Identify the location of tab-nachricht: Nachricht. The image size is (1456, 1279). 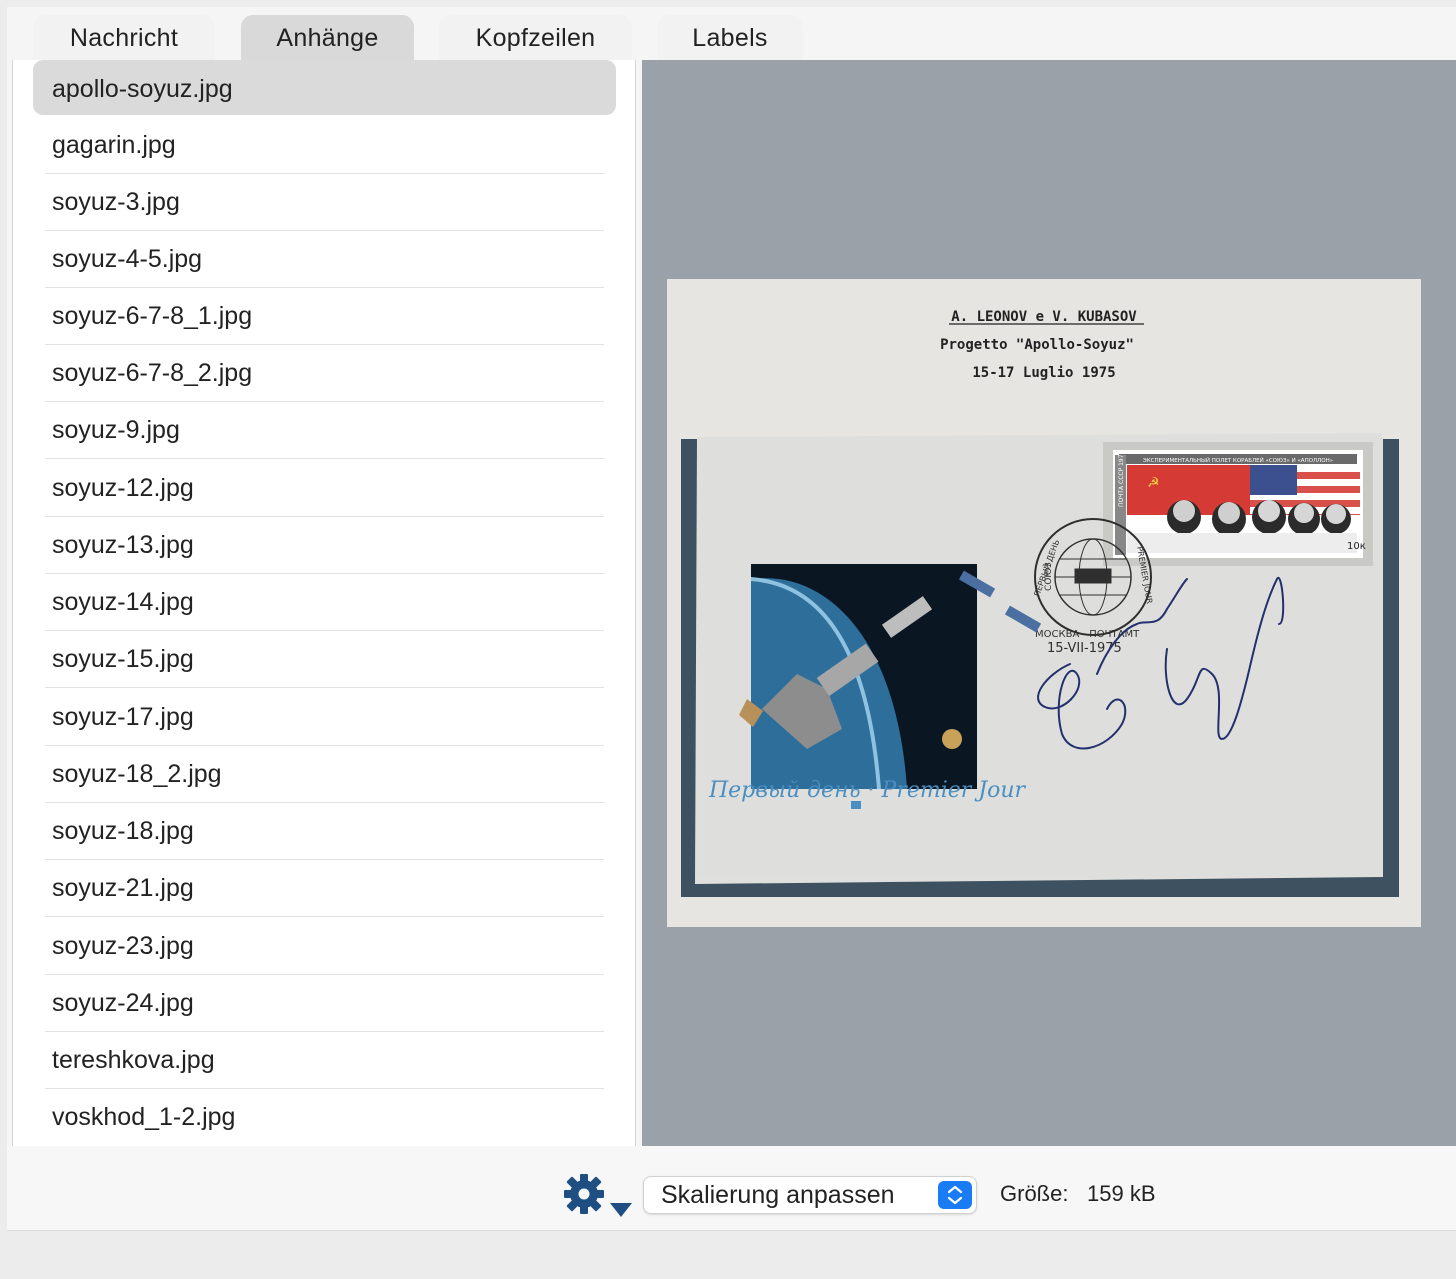
(124, 37).